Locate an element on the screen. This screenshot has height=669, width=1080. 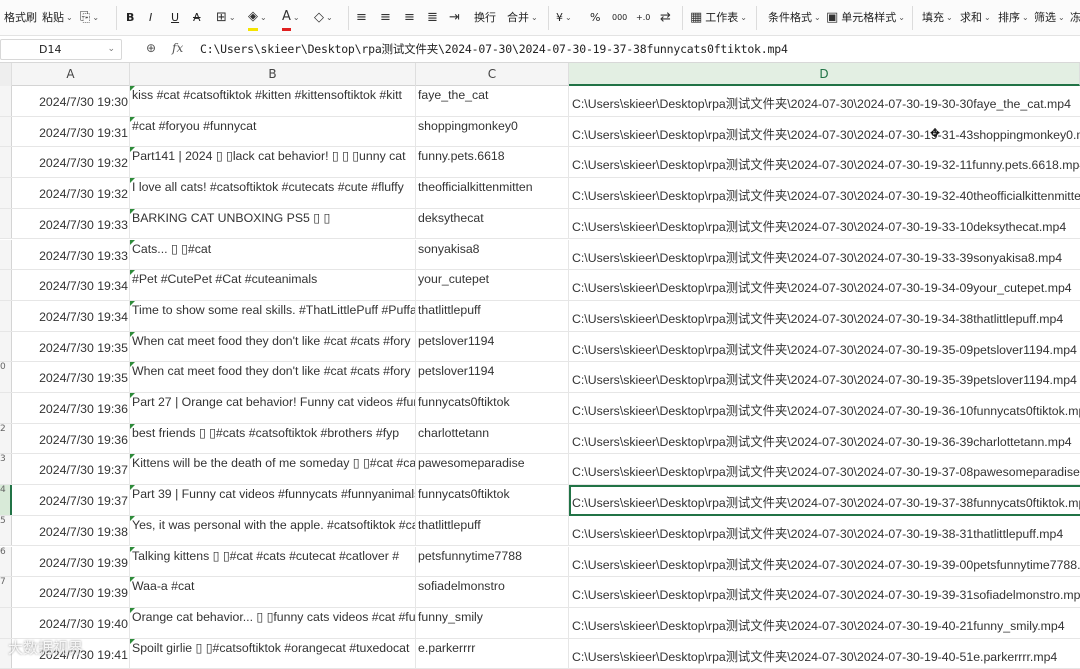
cell-description: #cat #foryou #funnycat is located at coordinates (273, 131).